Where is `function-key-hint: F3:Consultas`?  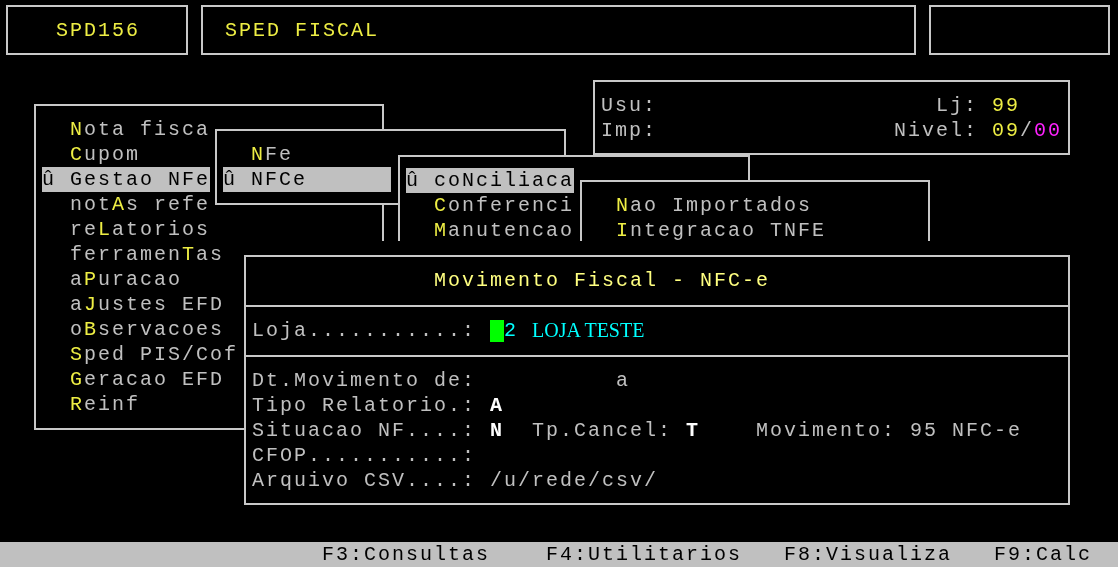
function-key-hint: F3:Consultas is located at coordinates (406, 554).